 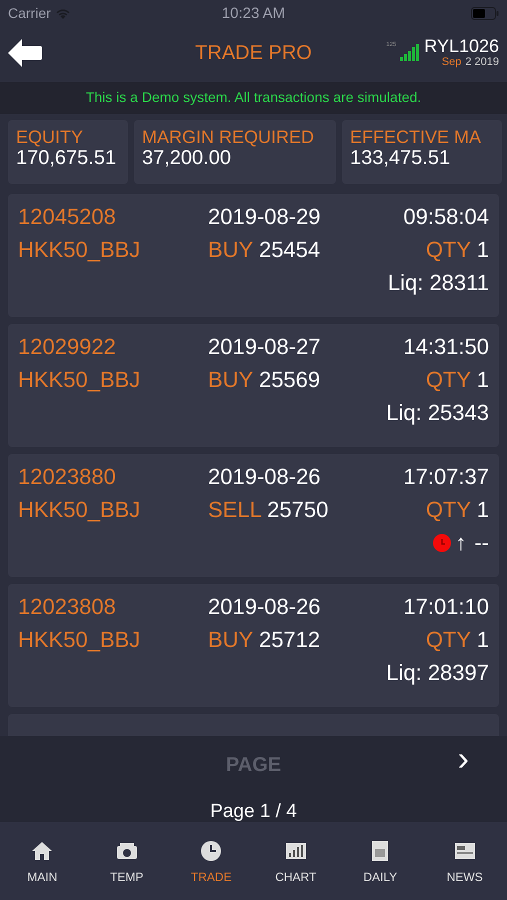 I want to click on tab-label: DAILY, so click(x=380, y=877).